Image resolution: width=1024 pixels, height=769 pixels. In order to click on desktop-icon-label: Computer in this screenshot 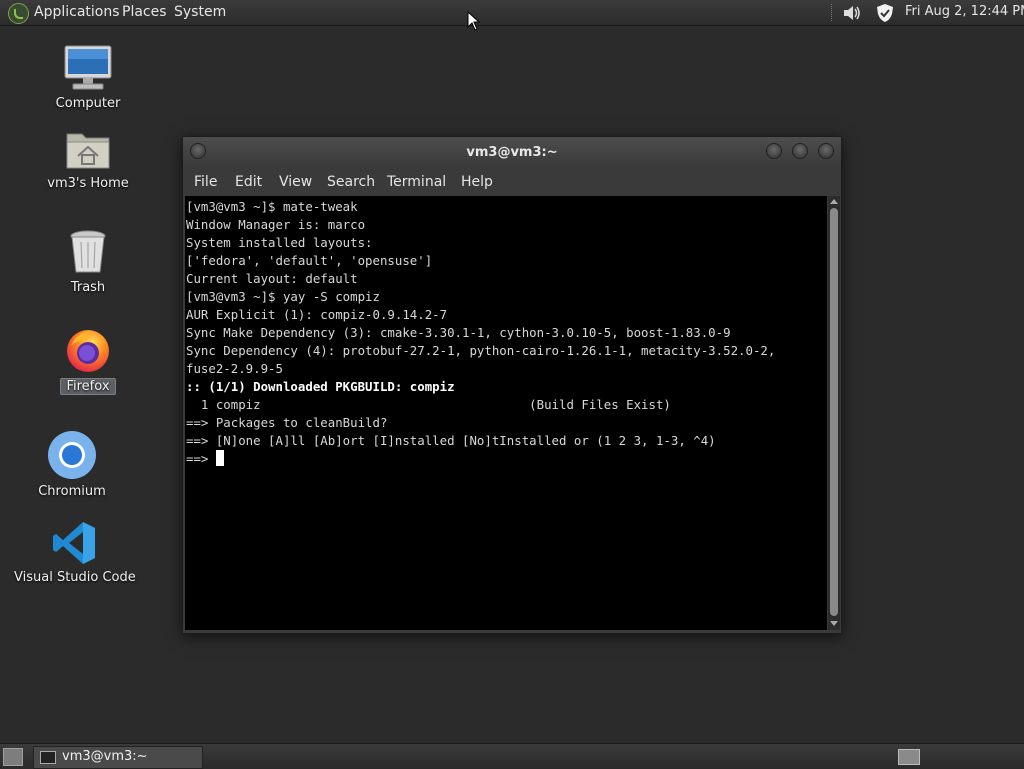, I will do `click(88, 103)`.